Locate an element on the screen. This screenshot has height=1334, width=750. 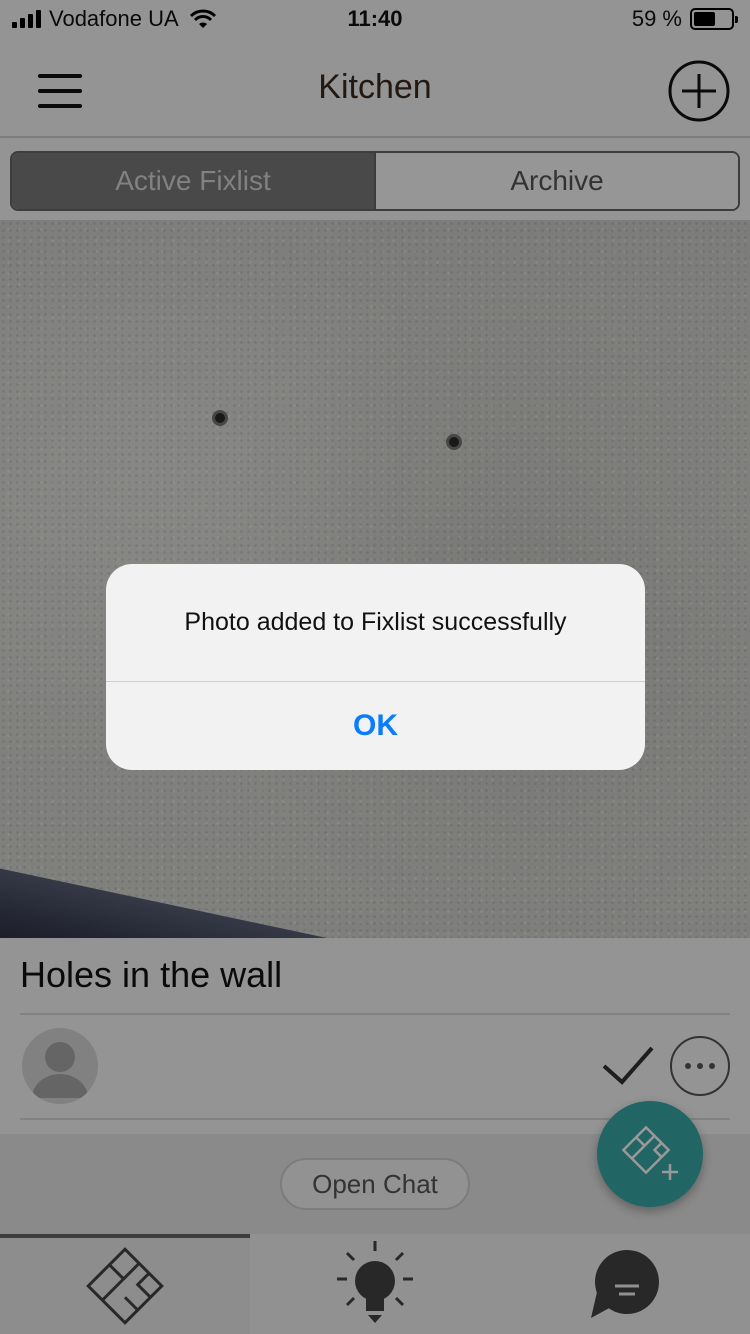
alert-message: Photo added to Fixlist successfully is located at coordinates (375, 623).